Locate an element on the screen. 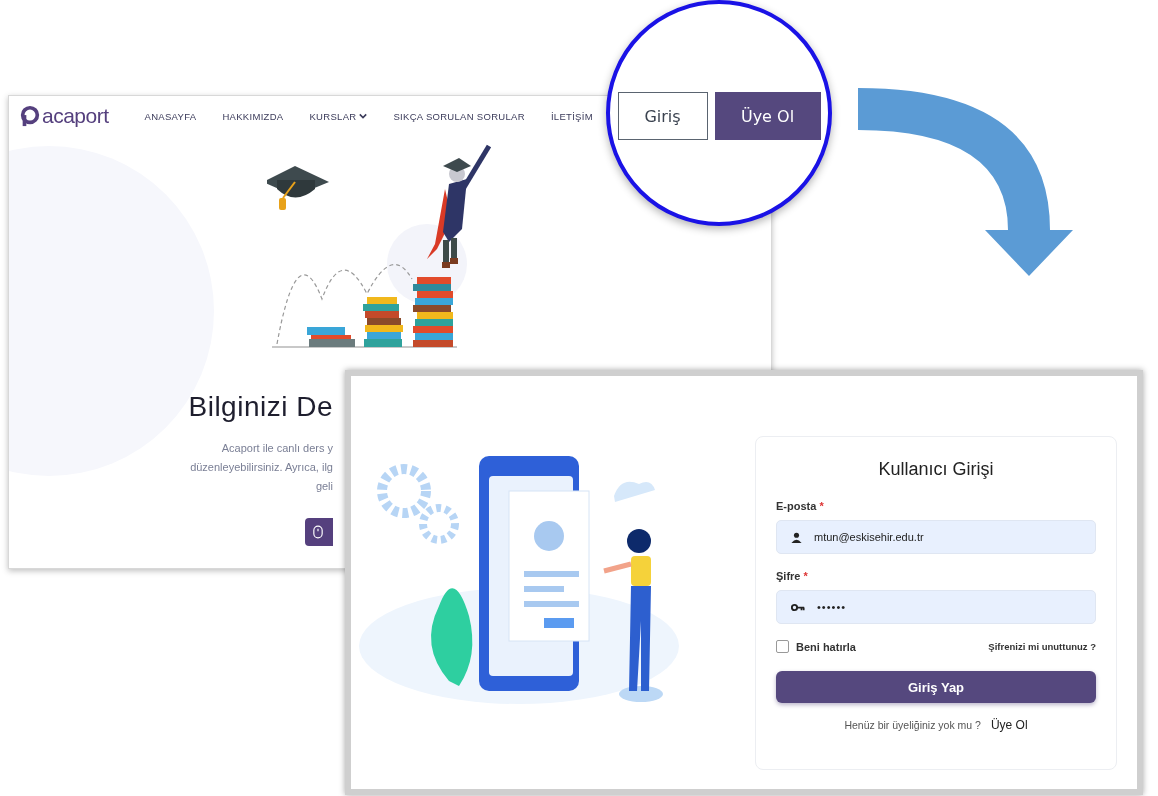 The height and width of the screenshot is (796, 1158). nav-link: SIKÇA SORULAN SORULAR is located at coordinates (459, 116).